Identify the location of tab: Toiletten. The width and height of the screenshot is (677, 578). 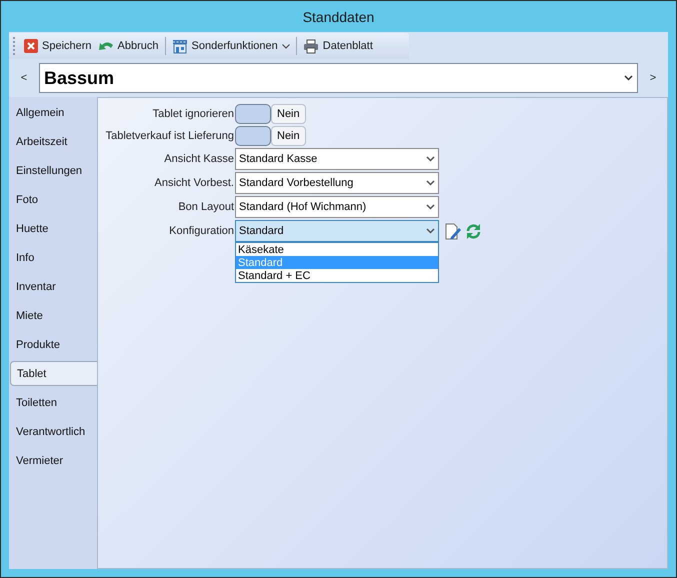
(53, 402).